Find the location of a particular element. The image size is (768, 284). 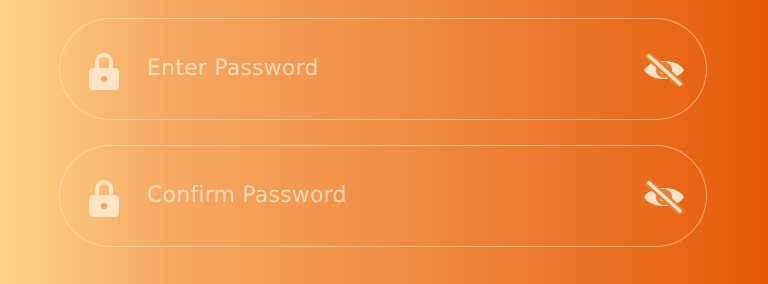

password-placeholder: Enter Password is located at coordinates (233, 68).